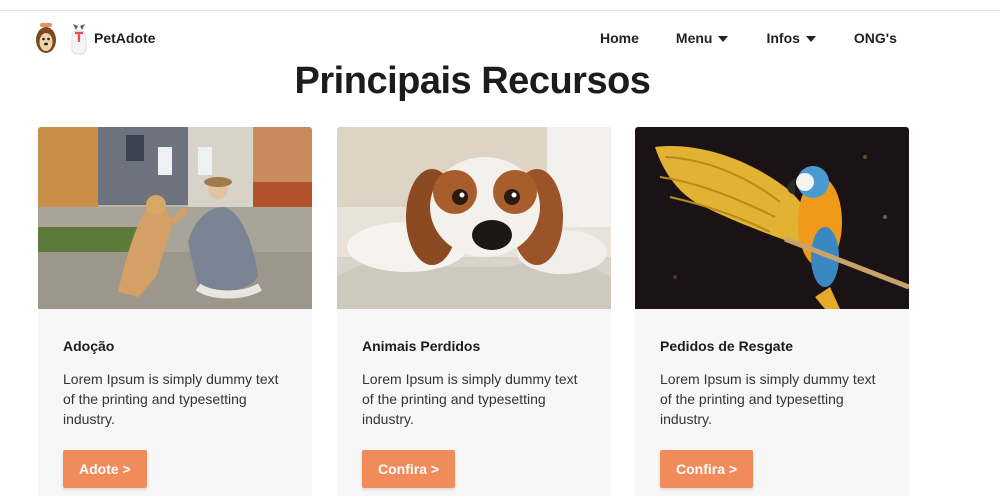  Describe the element at coordinates (175, 218) in the screenshot. I see `adoption-photo` at that location.